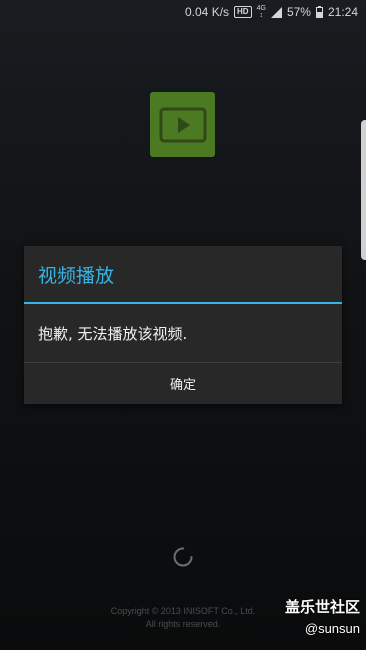  What do you see at coordinates (363, 190) in the screenshot?
I see `edge-panel-handle` at bounding box center [363, 190].